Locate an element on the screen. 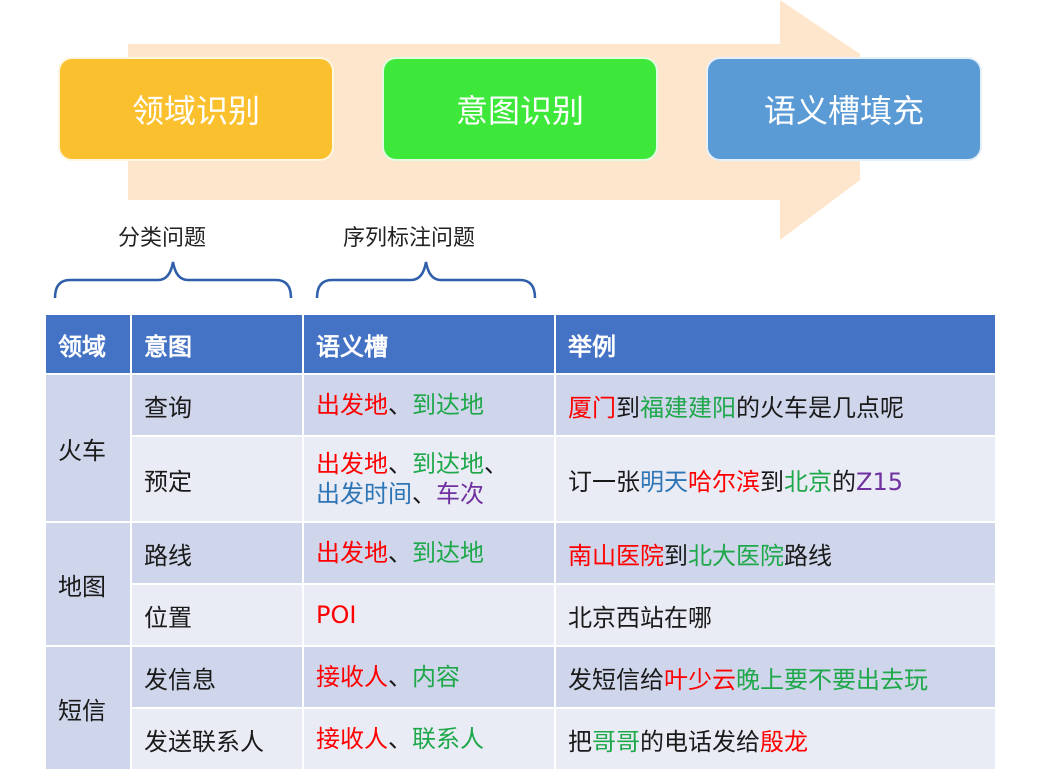 This screenshot has height=784, width=1044. table-header-row: 领域 意图 语义槽 举例 is located at coordinates (520, 344).